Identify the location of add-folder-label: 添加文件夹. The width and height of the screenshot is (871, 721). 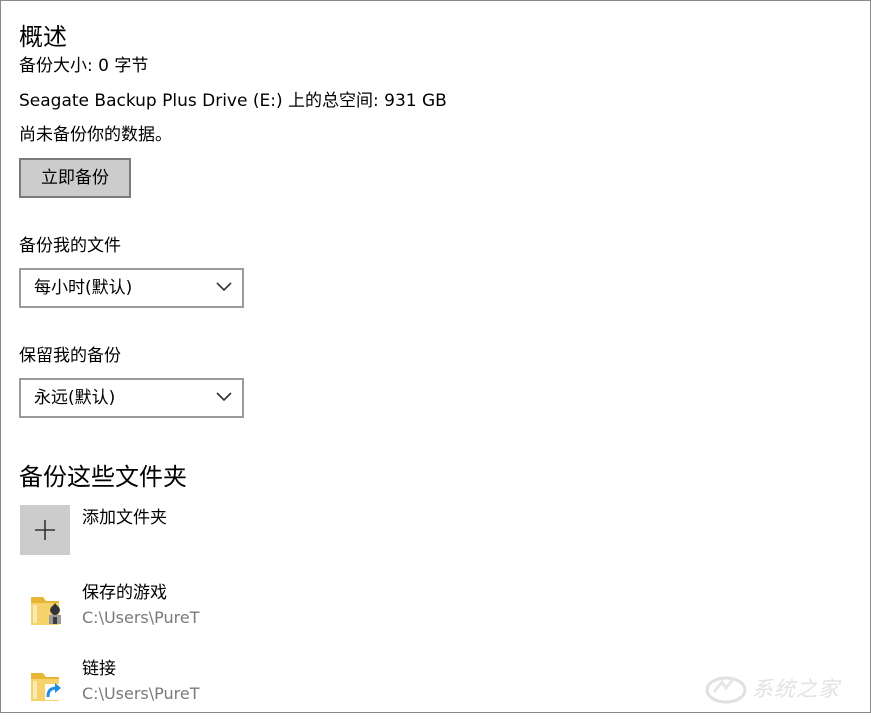
(124, 518).